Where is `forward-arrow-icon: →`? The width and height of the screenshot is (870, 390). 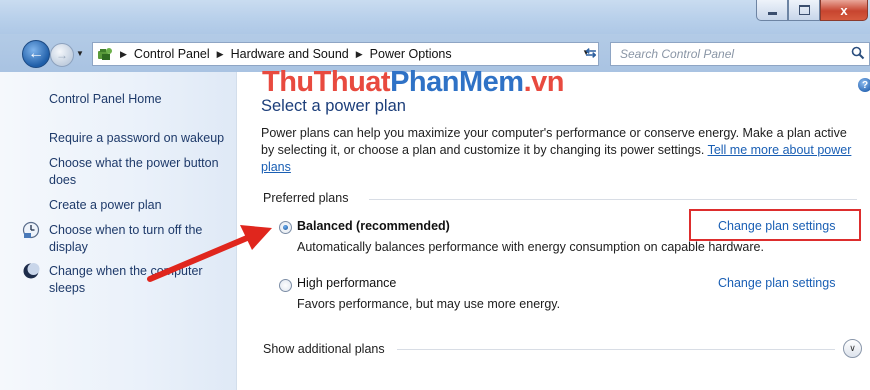 forward-arrow-icon: → is located at coordinates (62, 55).